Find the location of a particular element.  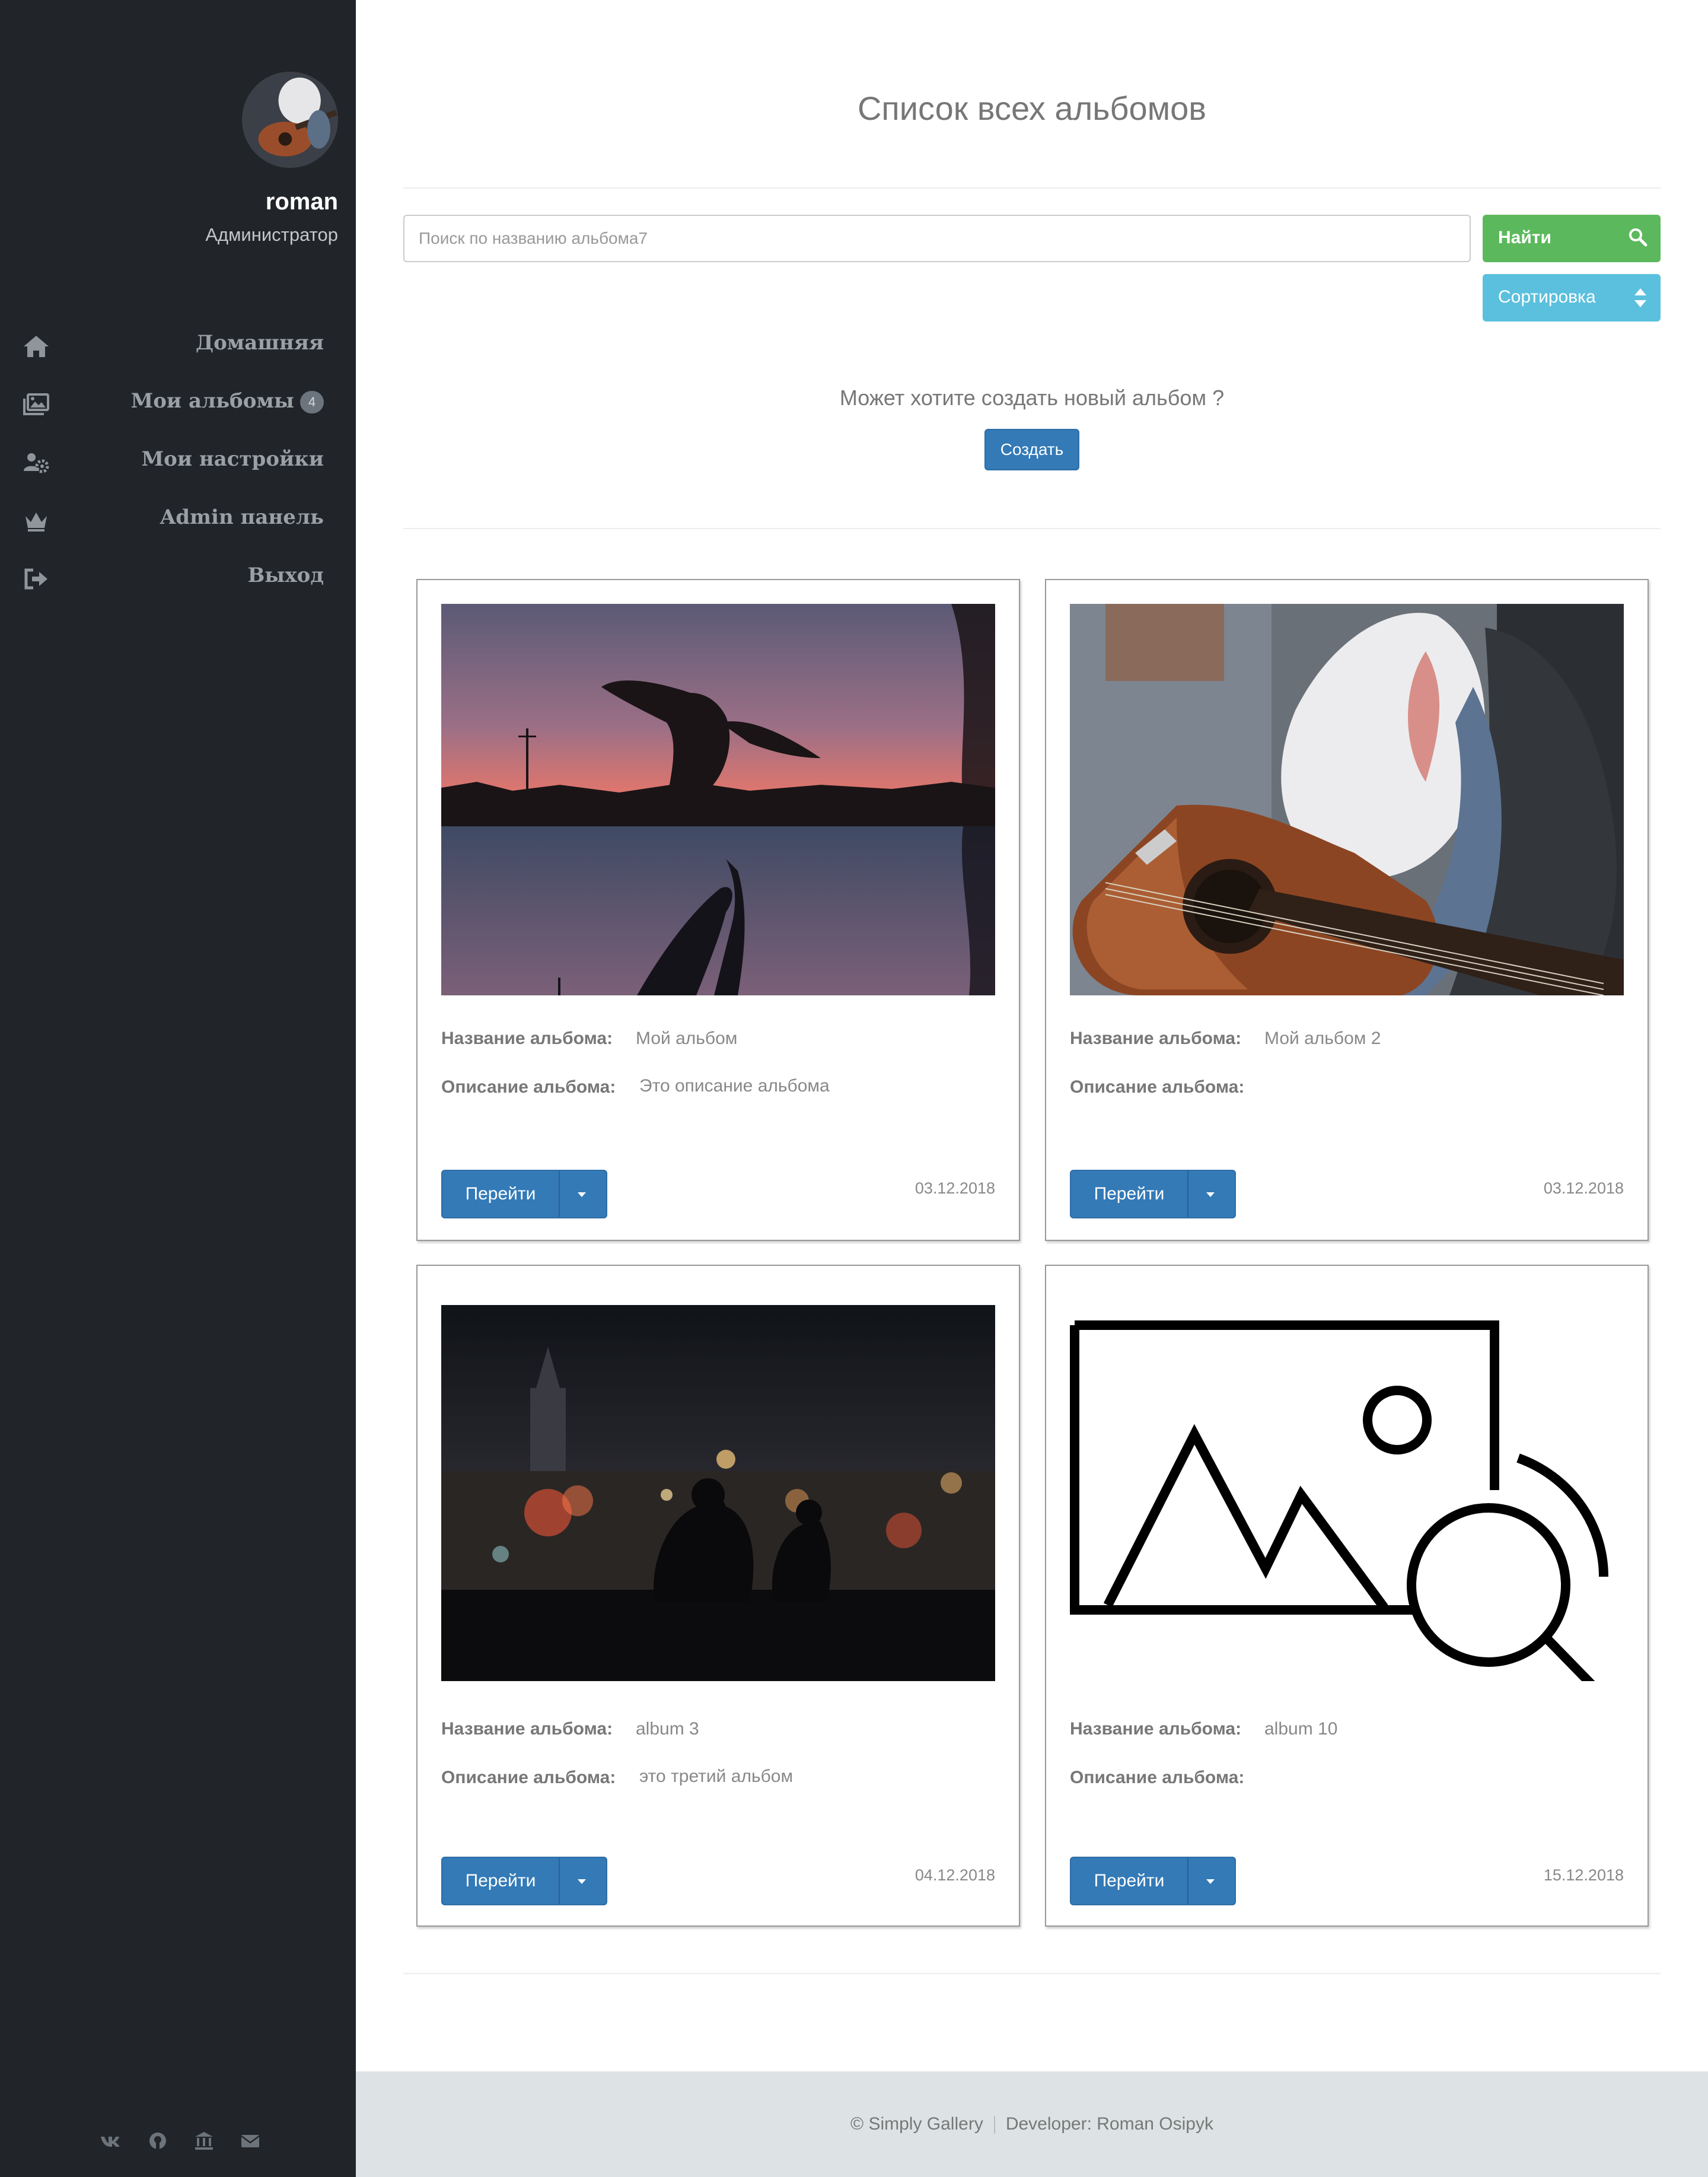

user-role: Администратор is located at coordinates (271, 235).